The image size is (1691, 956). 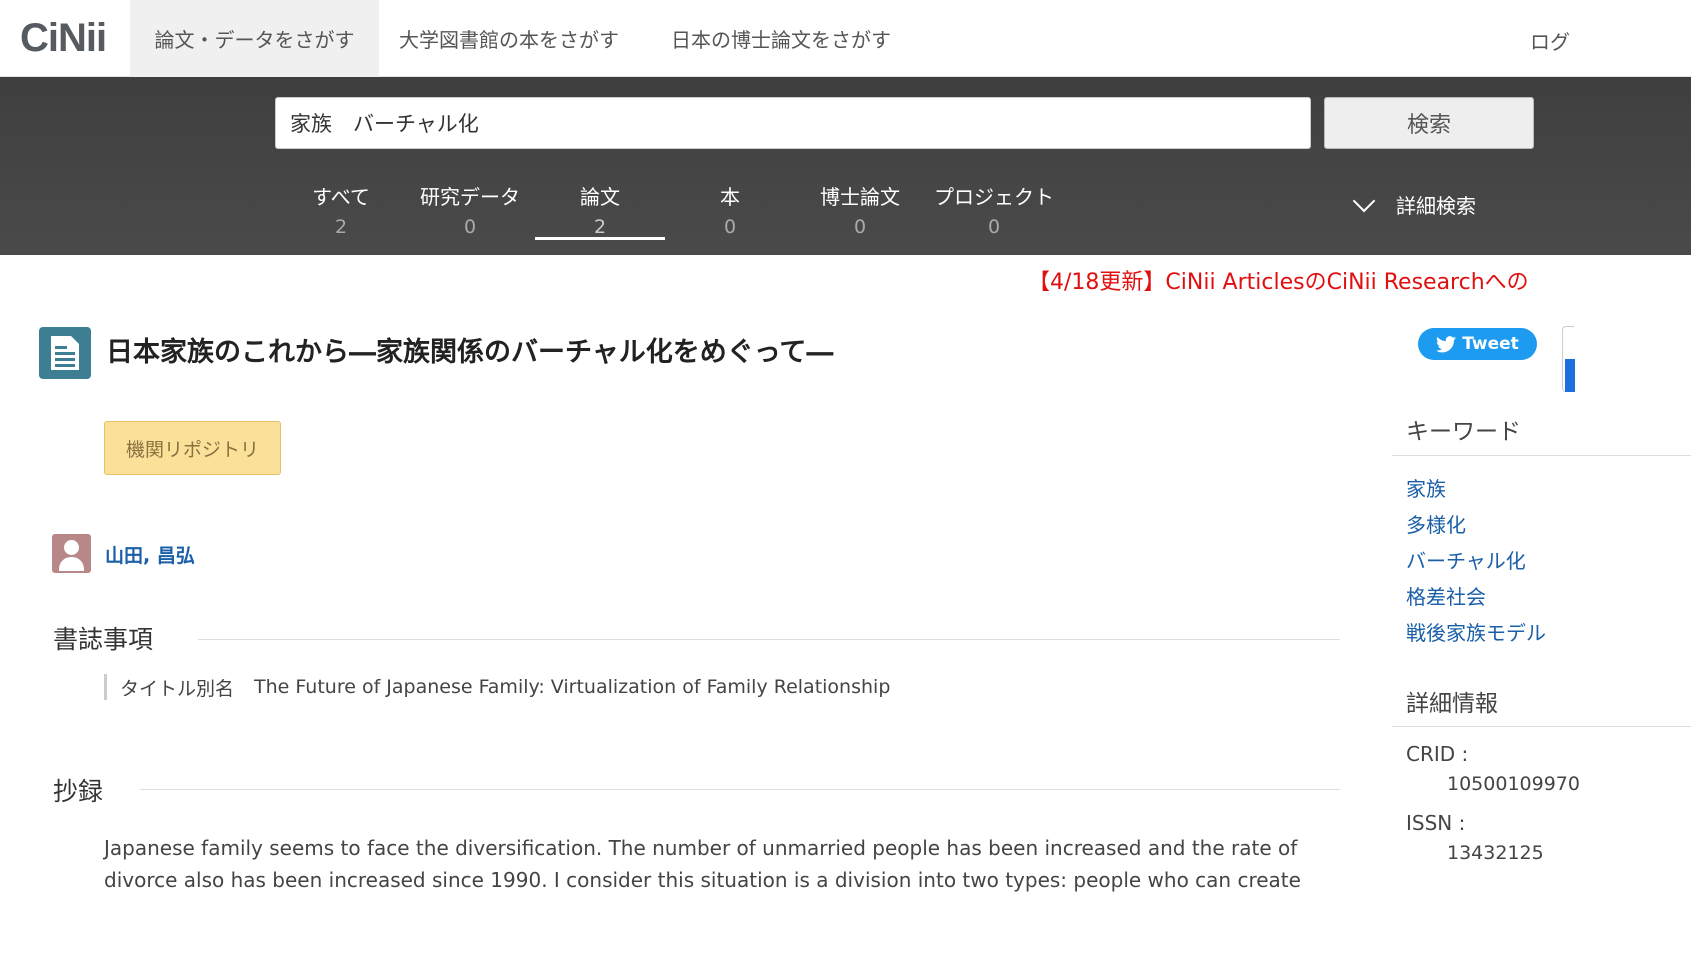 I want to click on category-label: 研究データ, so click(x=470, y=197).